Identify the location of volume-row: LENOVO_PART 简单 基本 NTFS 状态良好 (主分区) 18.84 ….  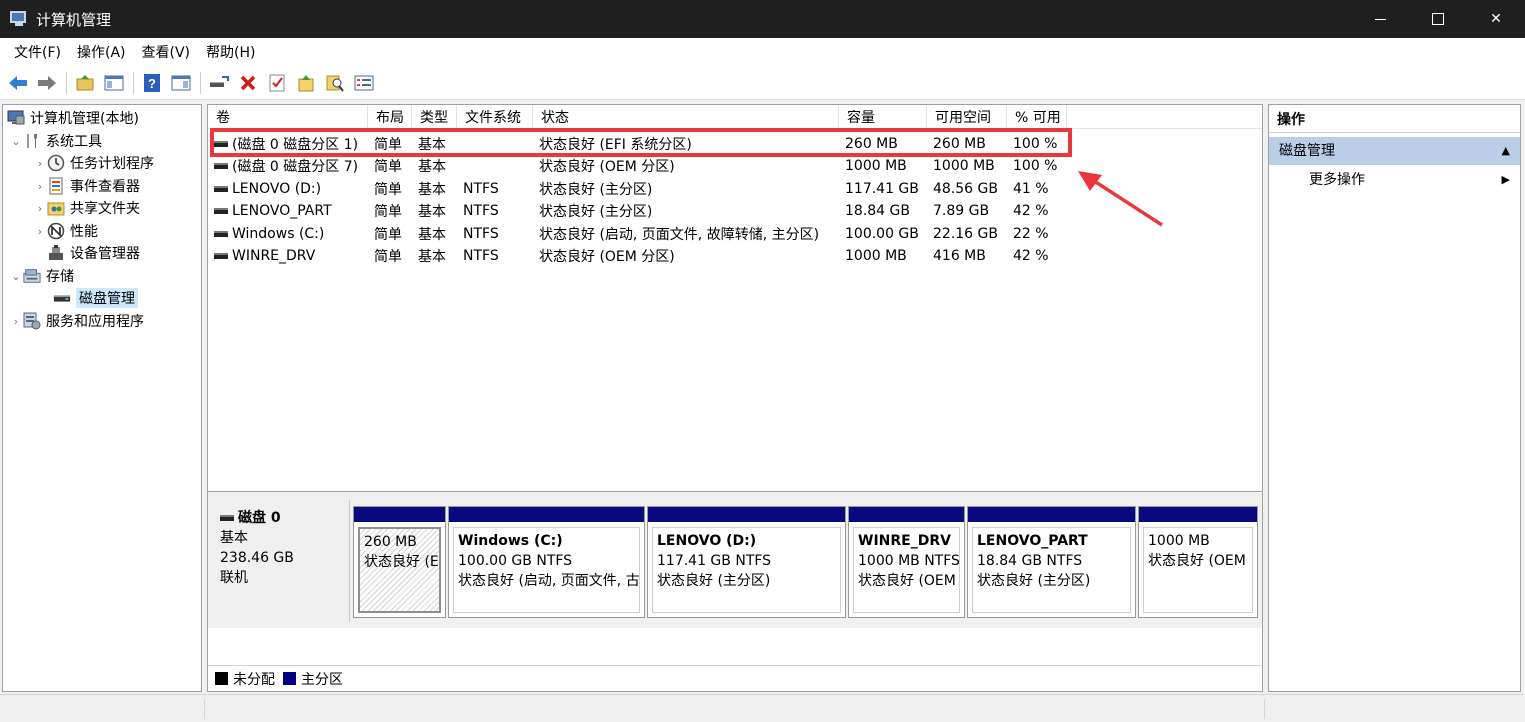
(637, 211).